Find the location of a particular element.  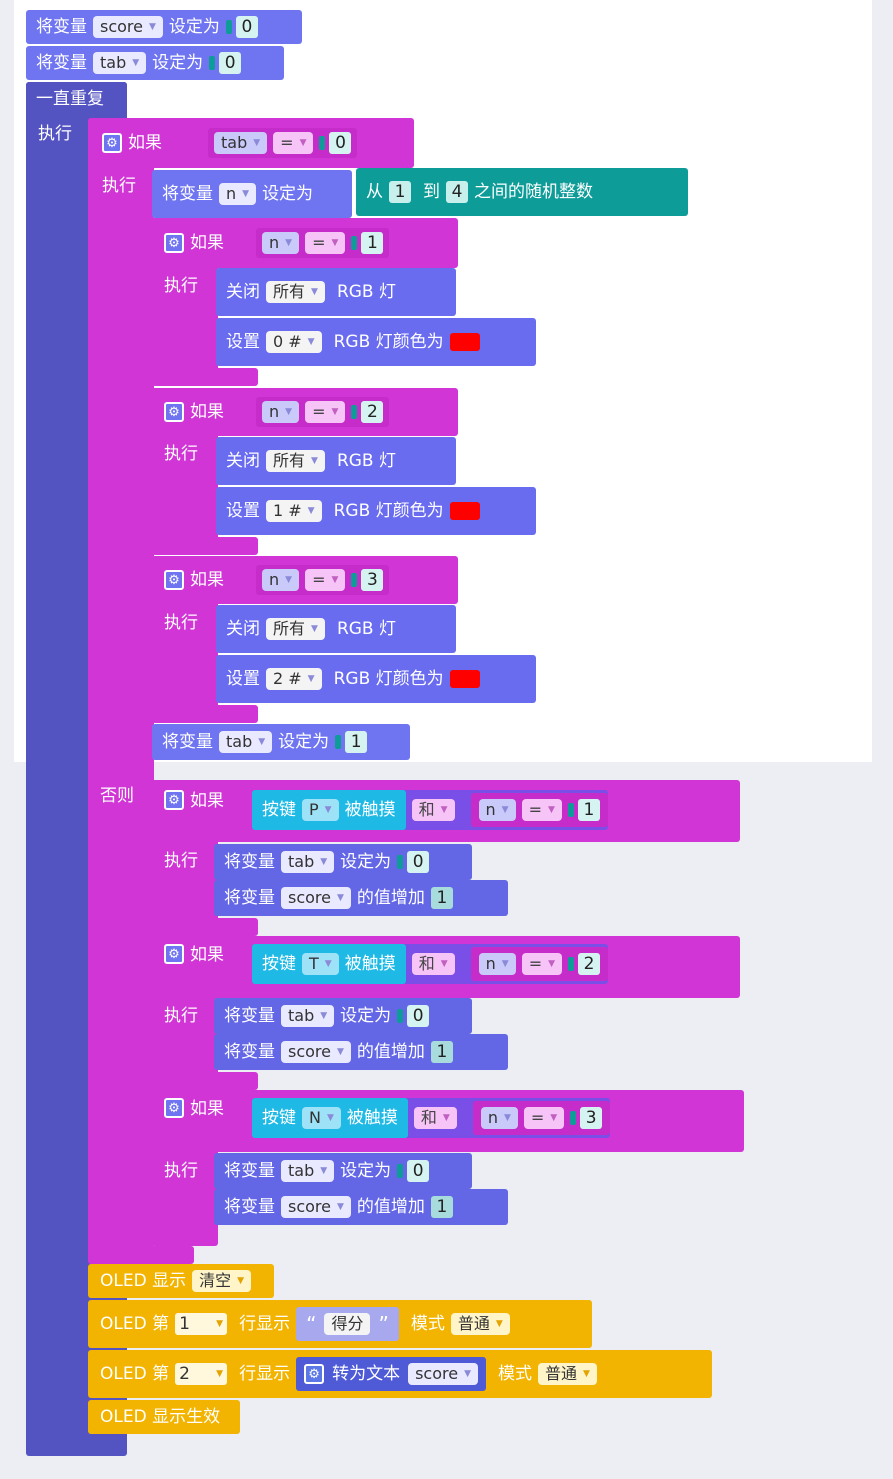

if-header: ⚙ 如果 按键 N ▼ 被触摸 和 ▼ n ▼ = ▼ 3 is located at coordinates (448, 1121).